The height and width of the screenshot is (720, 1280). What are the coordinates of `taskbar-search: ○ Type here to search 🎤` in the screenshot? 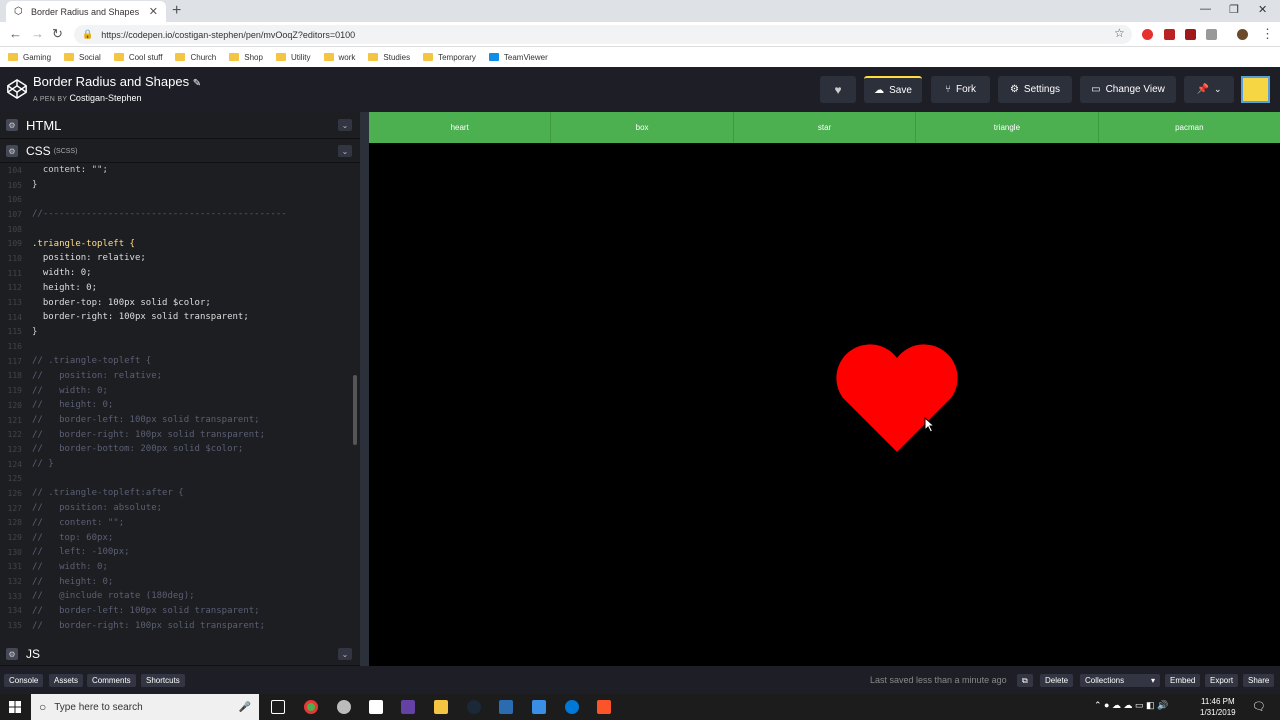 It's located at (145, 707).